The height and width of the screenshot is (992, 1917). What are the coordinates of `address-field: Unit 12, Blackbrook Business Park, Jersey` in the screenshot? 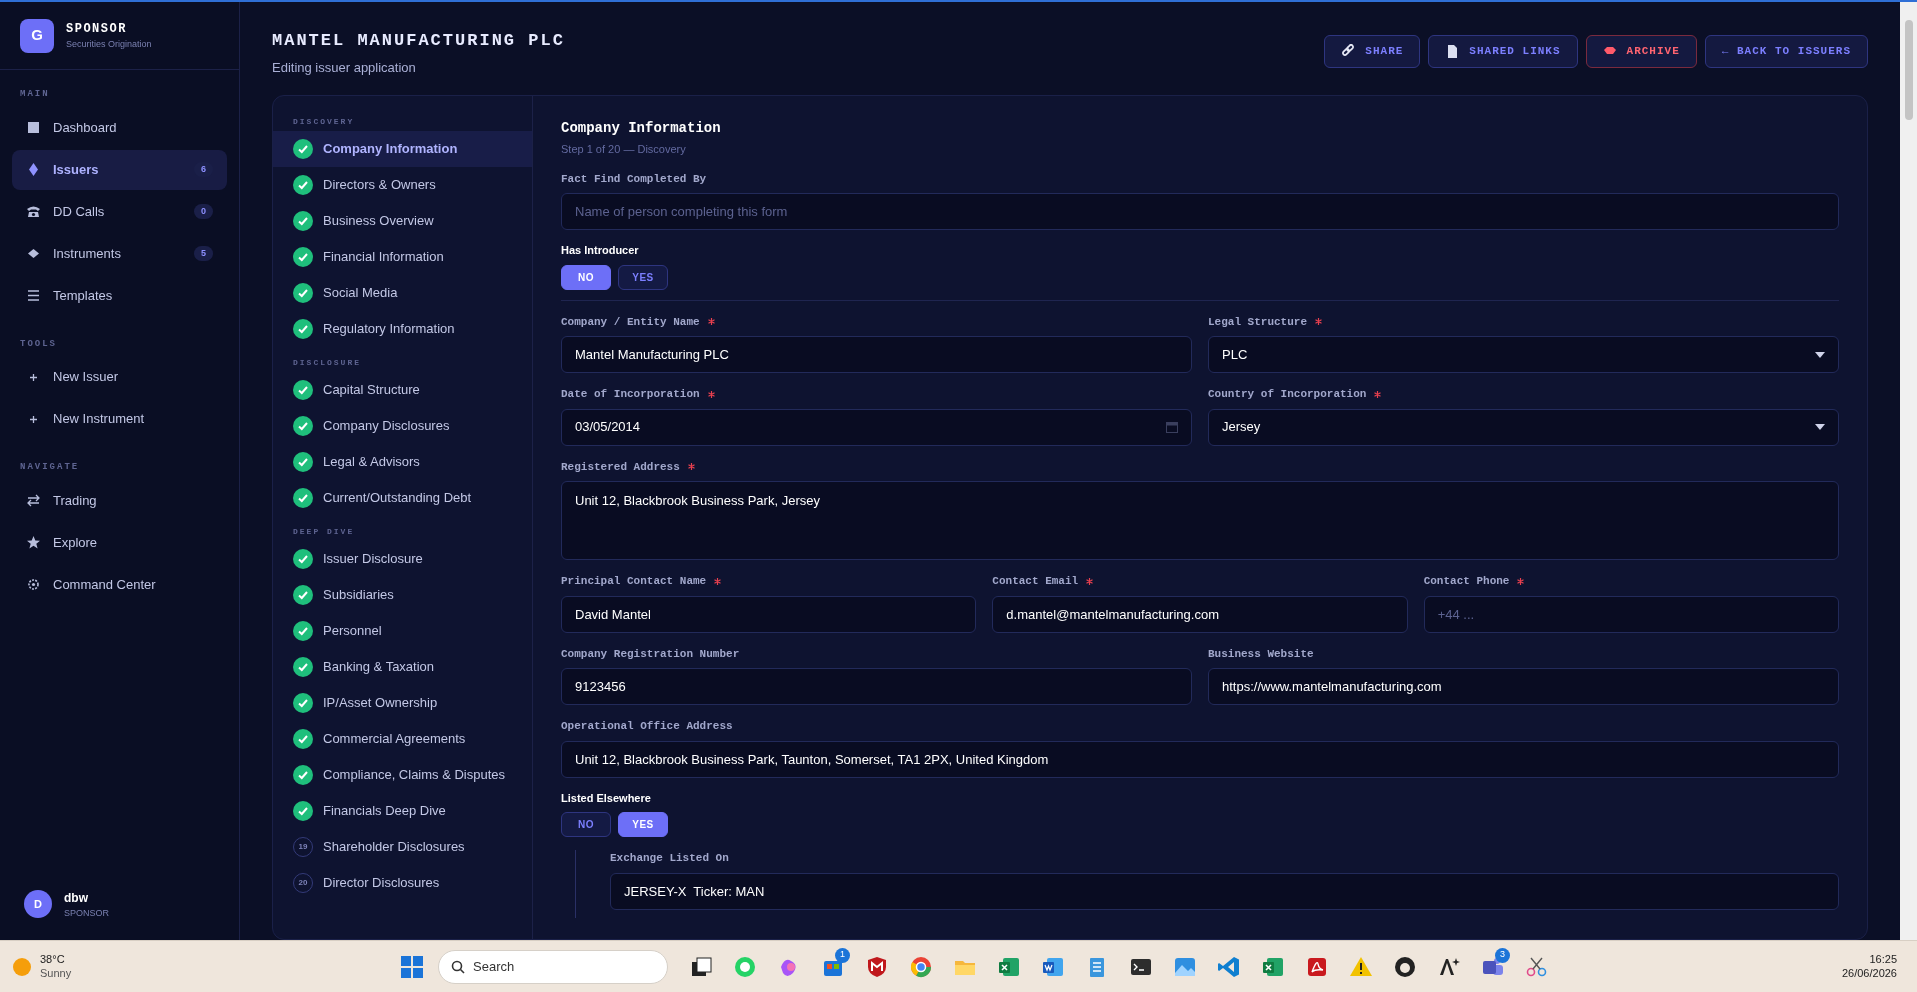 It's located at (1200, 520).